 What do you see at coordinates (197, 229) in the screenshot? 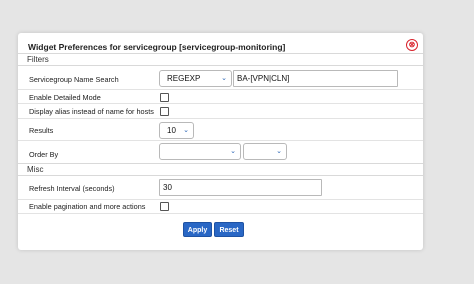
I see `apply-button: Apply` at bounding box center [197, 229].